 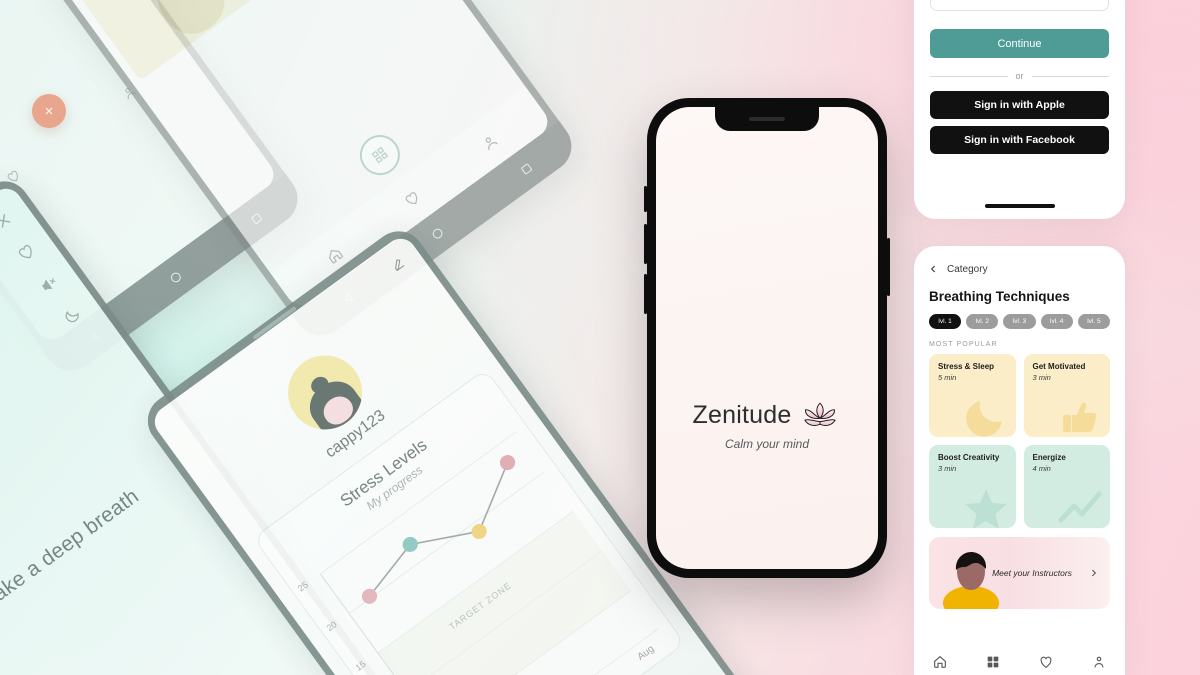 I want to click on level-filter: lvl. 1 lvl. 2 lvl. 3 lvl. 4 lvl. 5, so click(x=1020, y=321).